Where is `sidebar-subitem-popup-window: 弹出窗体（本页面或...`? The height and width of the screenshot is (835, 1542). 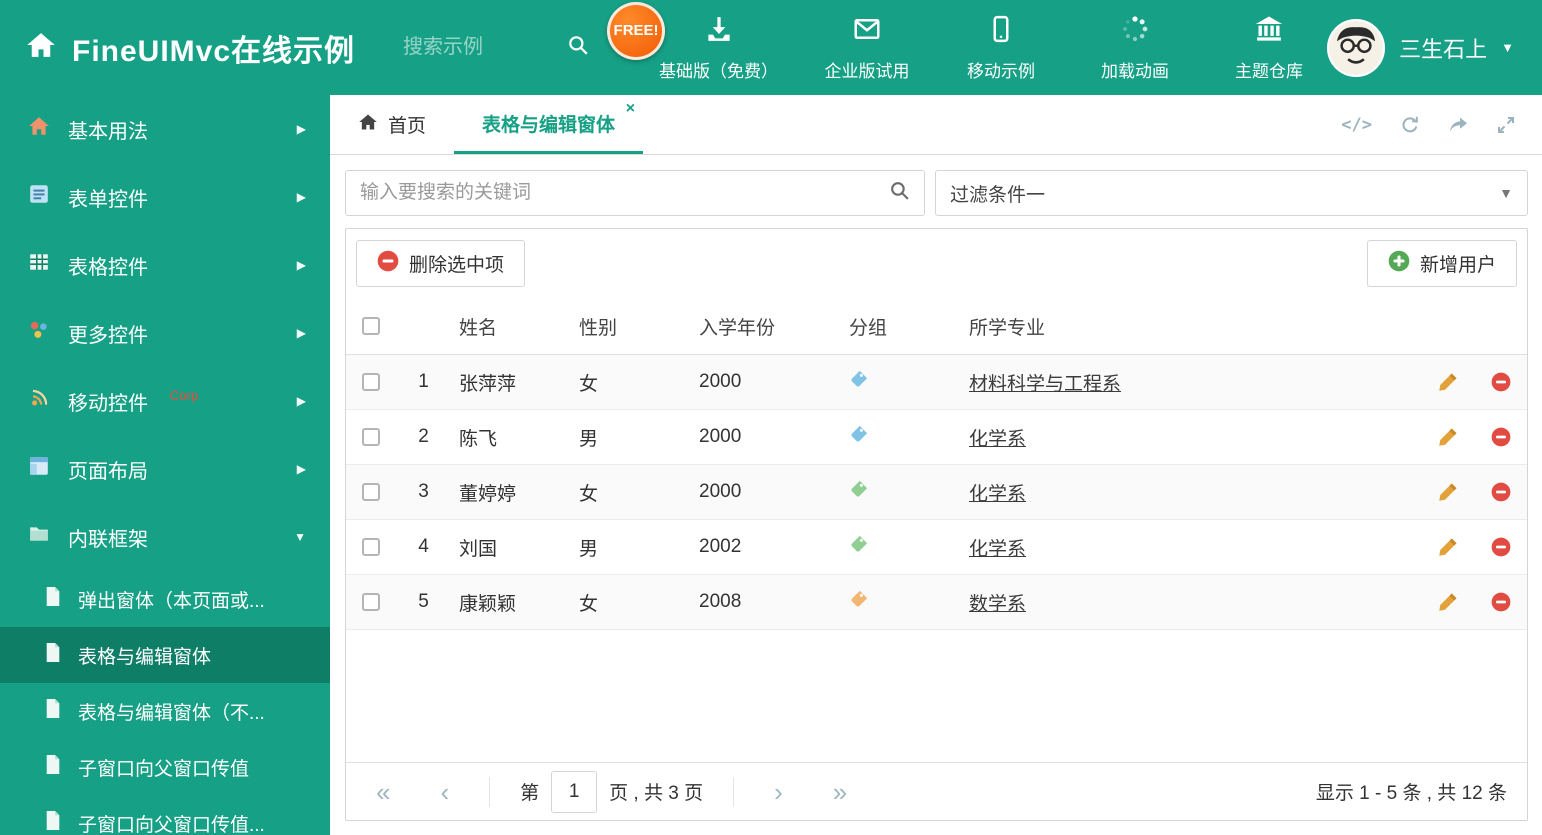
sidebar-subitem-popup-window: 弹出窗体（本页面或... is located at coordinates (165, 599).